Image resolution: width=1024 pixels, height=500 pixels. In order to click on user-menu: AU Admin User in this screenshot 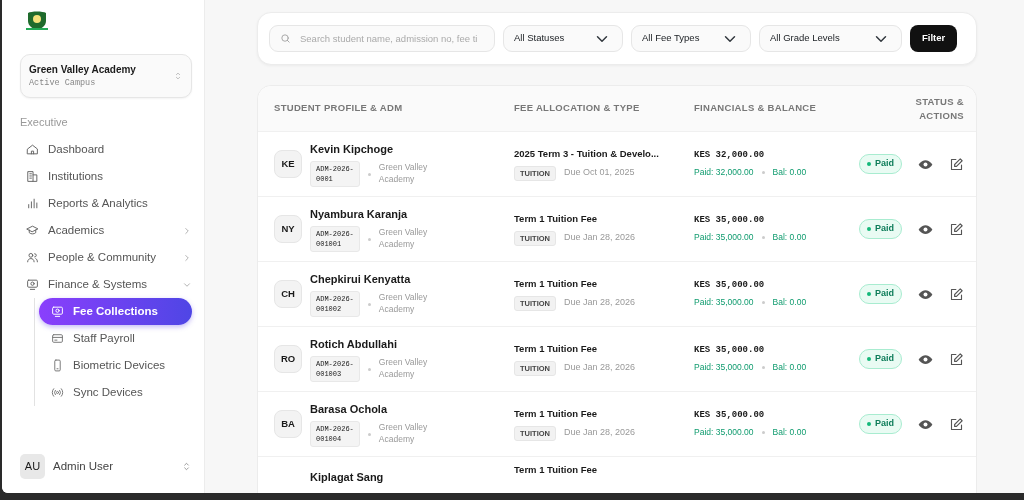, I will do `click(106, 466)`.